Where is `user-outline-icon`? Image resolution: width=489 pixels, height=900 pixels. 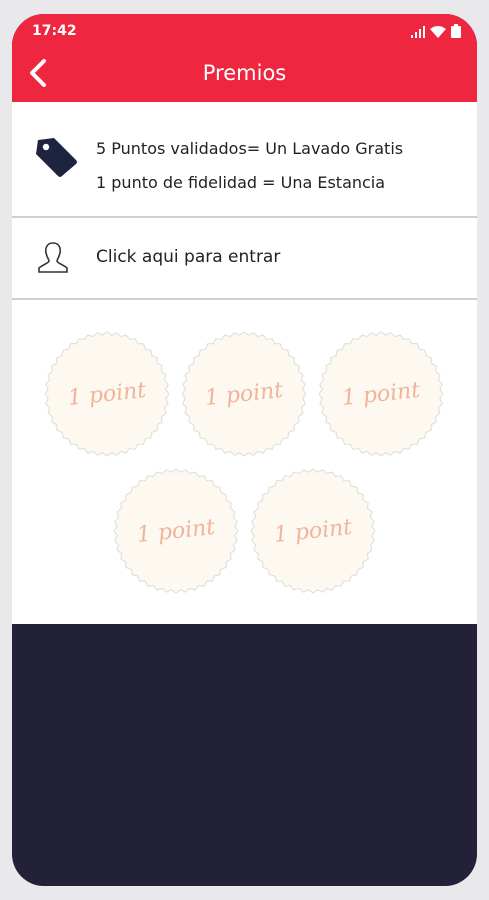 user-outline-icon is located at coordinates (53, 257).